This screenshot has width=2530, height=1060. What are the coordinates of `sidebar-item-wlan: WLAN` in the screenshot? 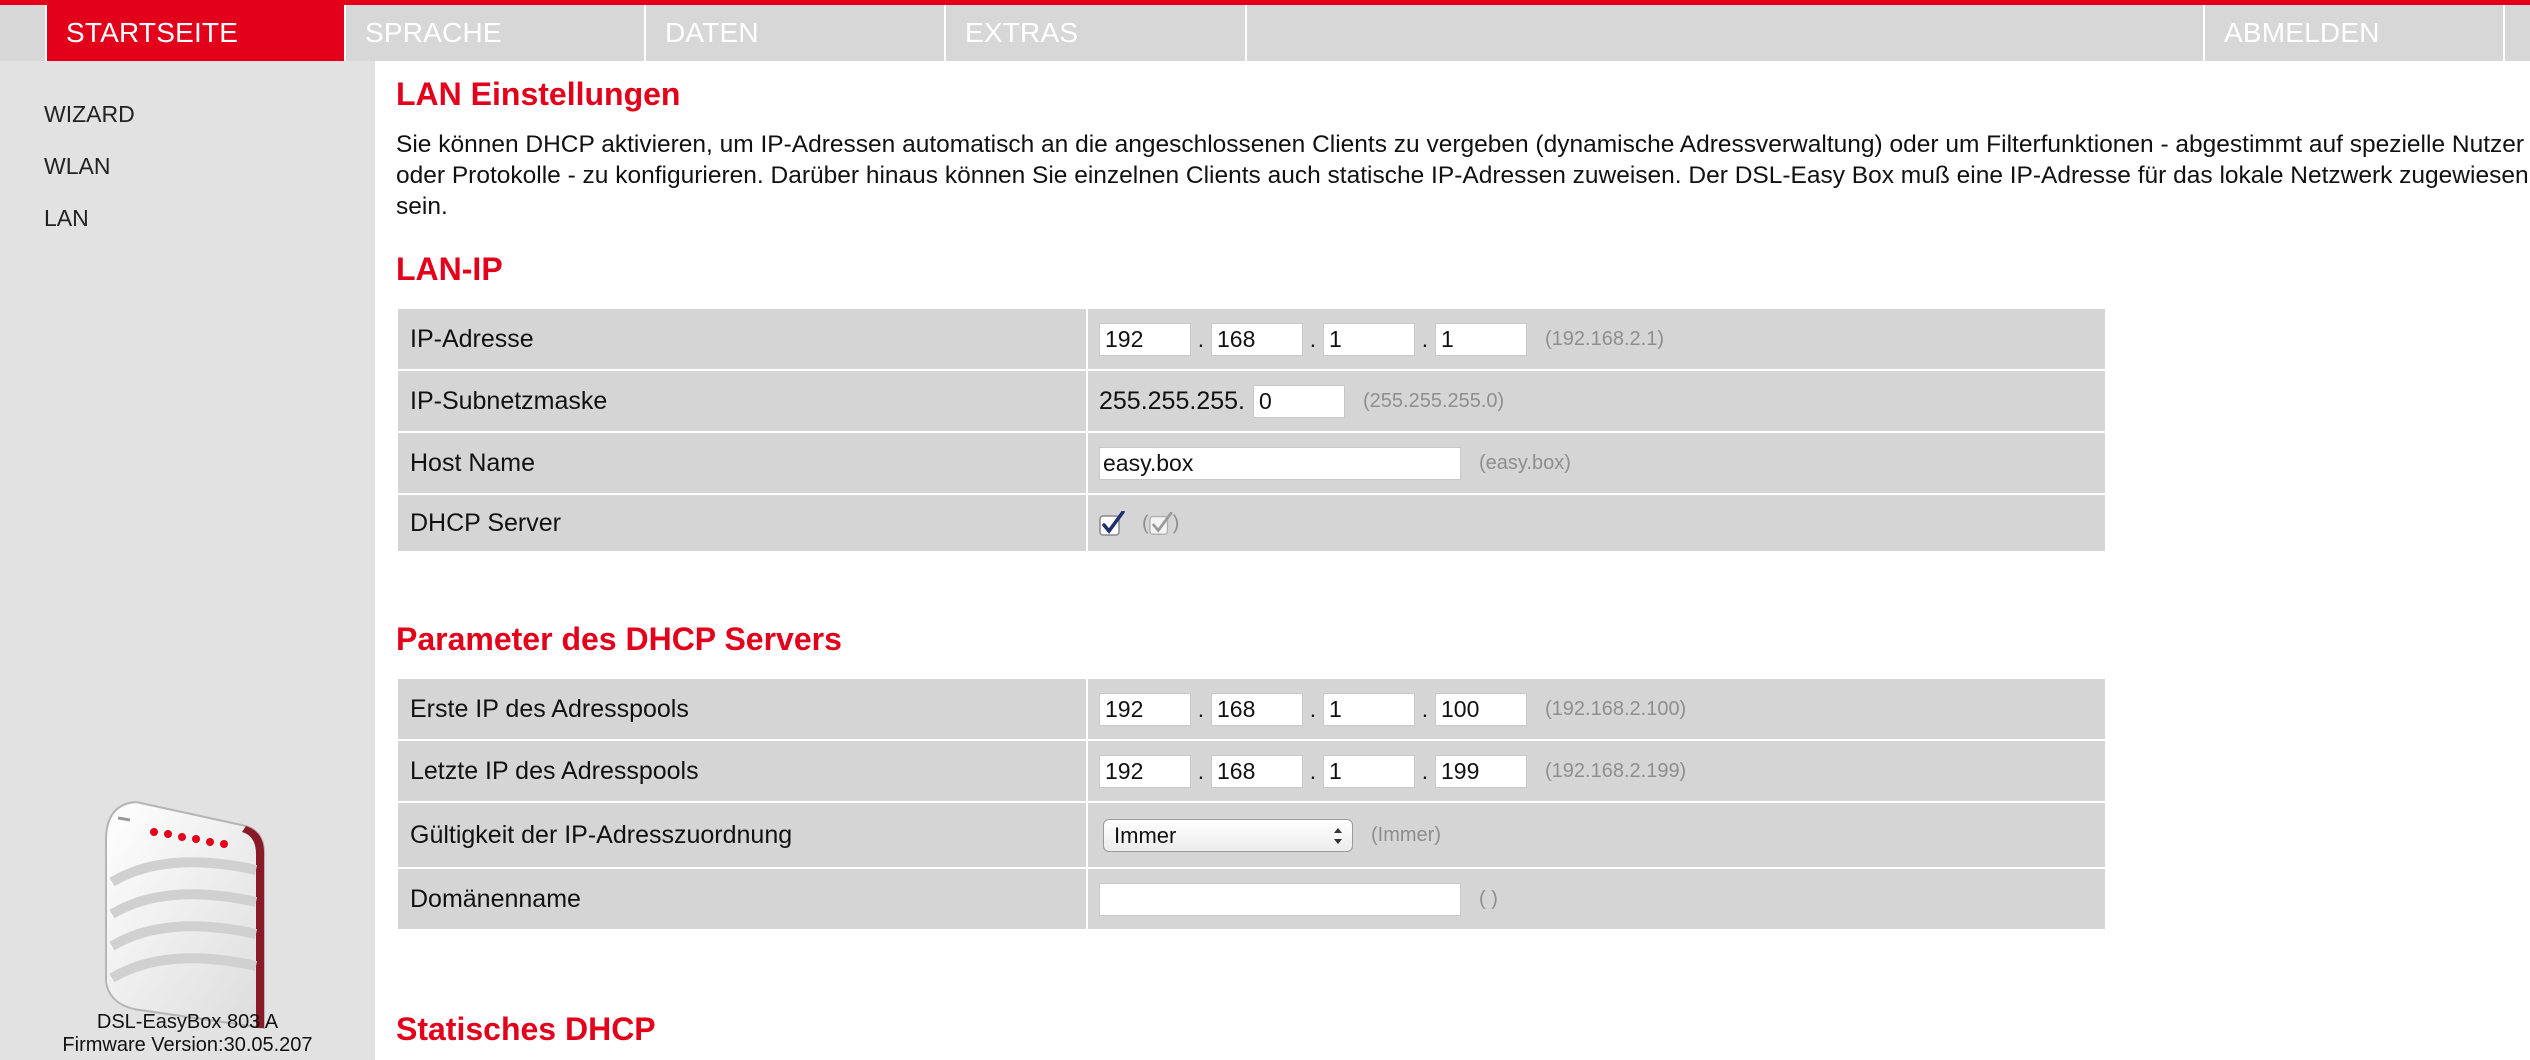 It's located at (77, 166).